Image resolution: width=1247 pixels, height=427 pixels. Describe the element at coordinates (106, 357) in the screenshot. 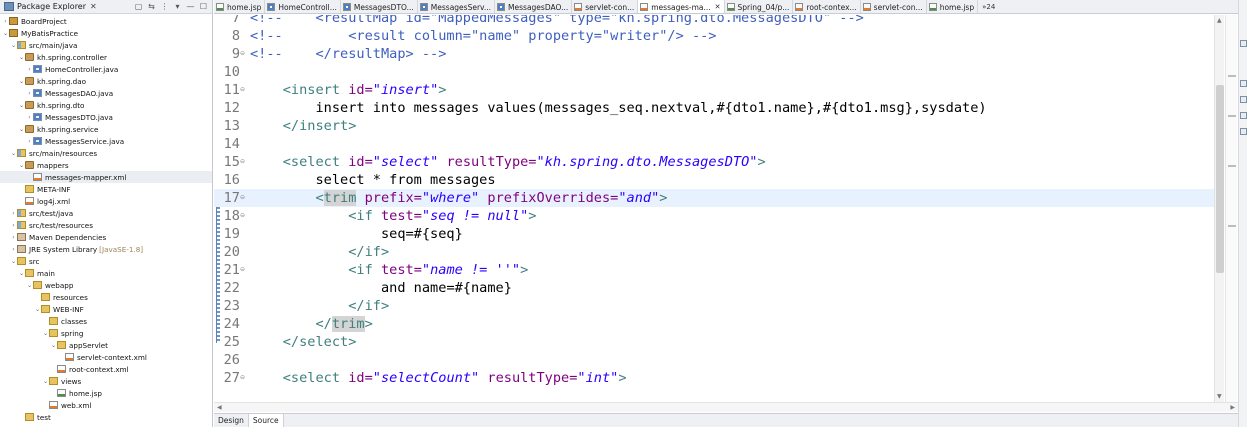

I see `tree-item-servlet-context: servlet-context.xml` at that location.